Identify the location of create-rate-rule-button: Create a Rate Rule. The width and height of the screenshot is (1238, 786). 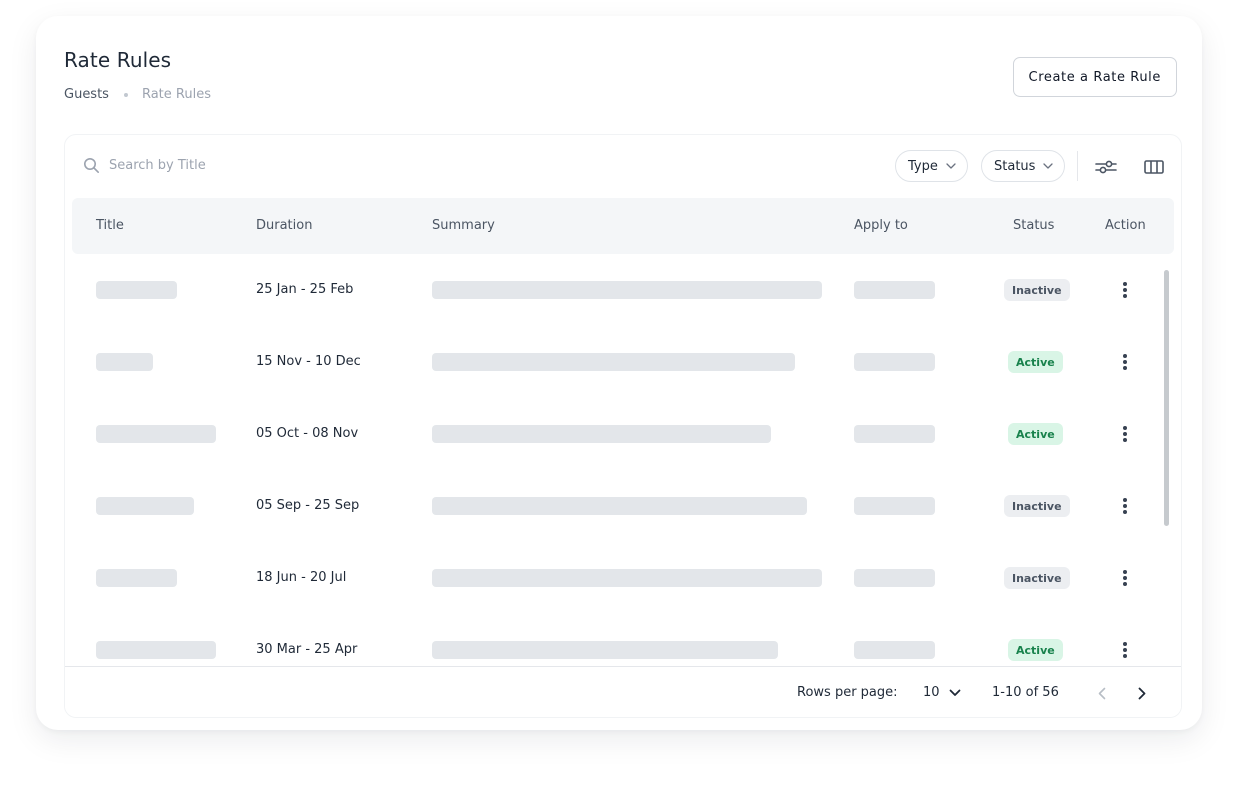
(1094, 77).